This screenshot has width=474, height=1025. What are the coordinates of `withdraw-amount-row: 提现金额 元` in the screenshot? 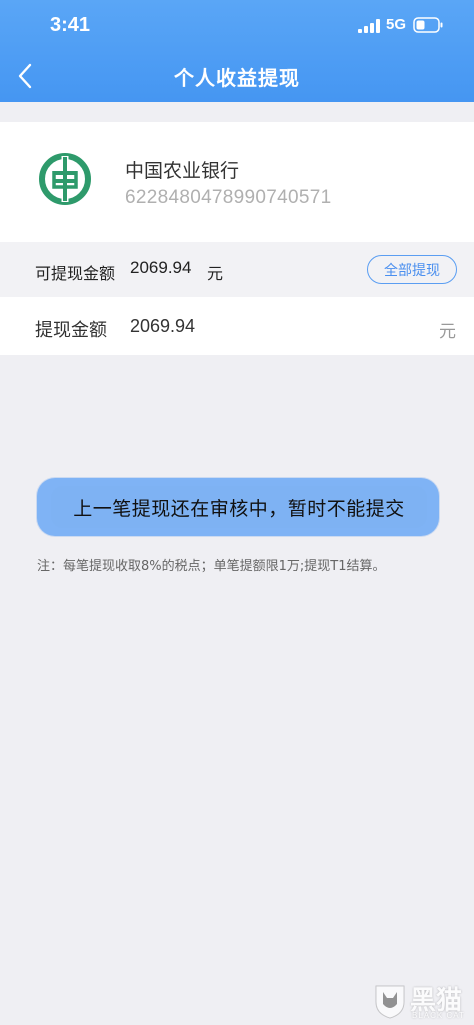 It's located at (237, 326).